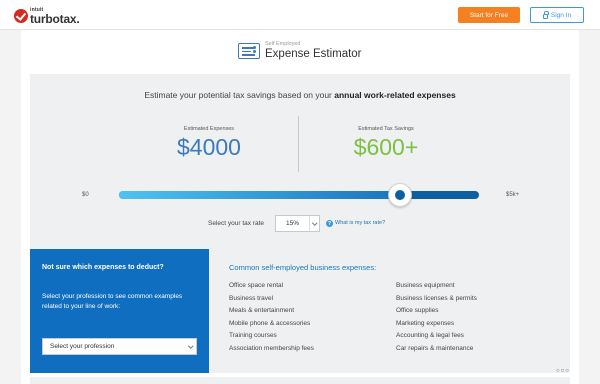  Describe the element at coordinates (545, 14) in the screenshot. I see `lock-icon` at that location.